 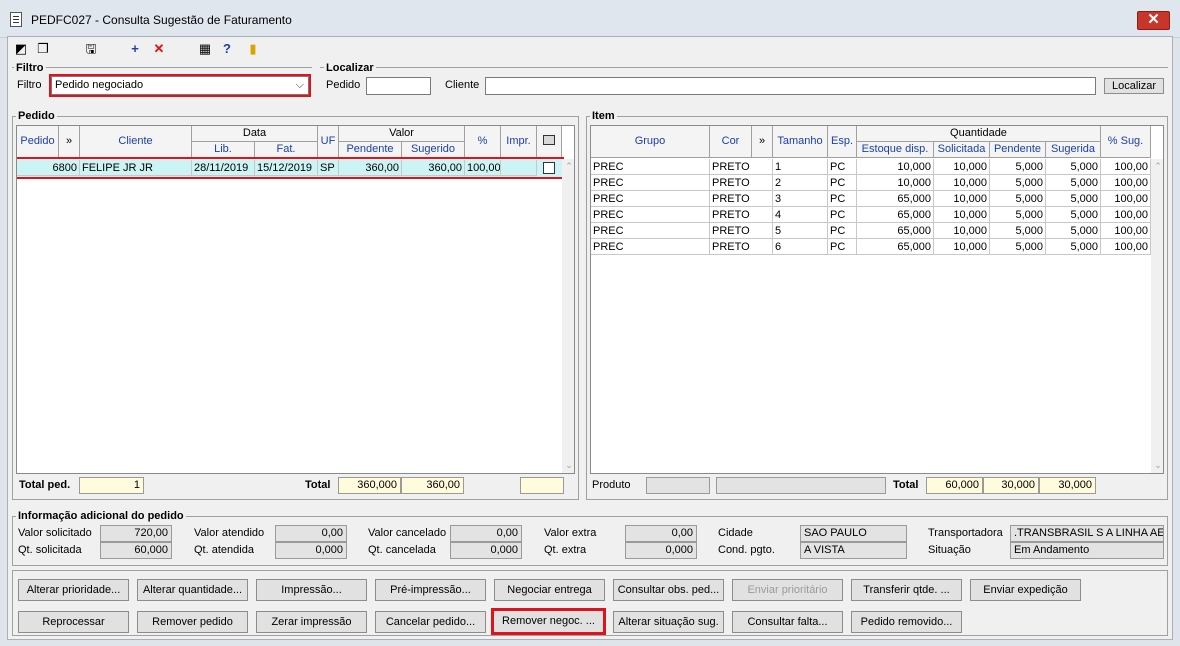 I want to click on app-document-icon, so click(x=16, y=19).